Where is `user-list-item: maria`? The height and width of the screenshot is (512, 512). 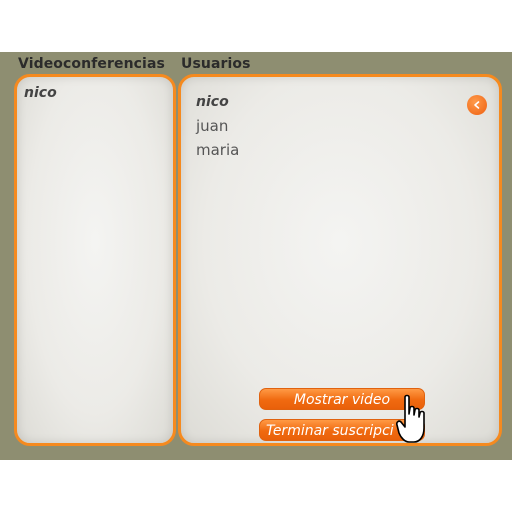
user-list-item: maria is located at coordinates (217, 150).